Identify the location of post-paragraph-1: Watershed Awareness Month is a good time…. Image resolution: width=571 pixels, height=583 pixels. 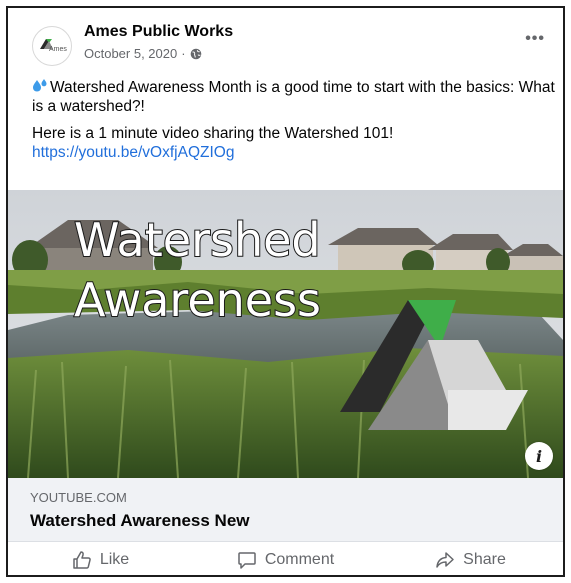
(294, 97).